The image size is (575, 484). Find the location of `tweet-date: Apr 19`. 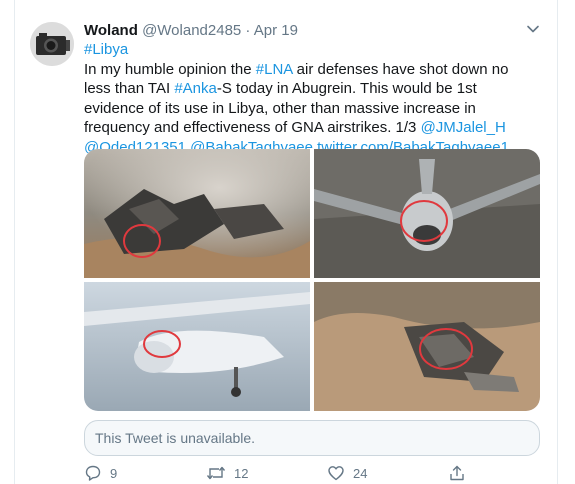

tweet-date: Apr 19 is located at coordinates (276, 30).